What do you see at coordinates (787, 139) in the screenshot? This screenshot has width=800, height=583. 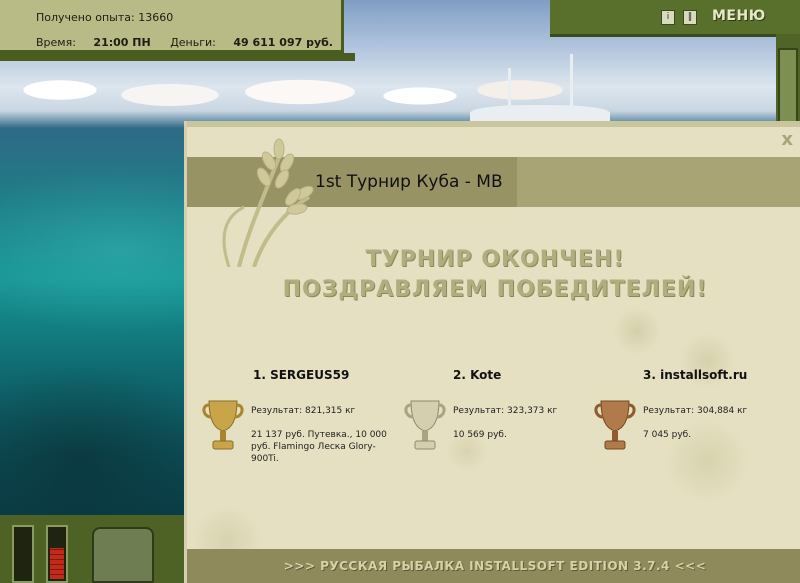 I see `close-button: x` at bounding box center [787, 139].